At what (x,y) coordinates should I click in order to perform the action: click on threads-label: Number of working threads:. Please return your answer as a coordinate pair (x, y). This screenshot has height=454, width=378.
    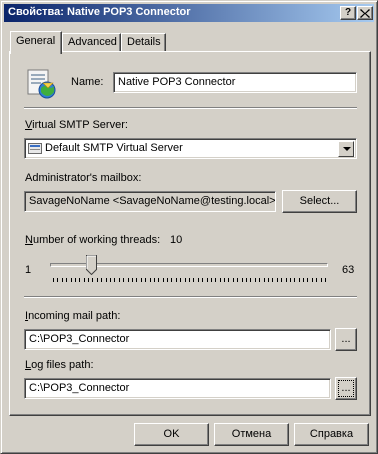
    Looking at the image, I should click on (93, 240).